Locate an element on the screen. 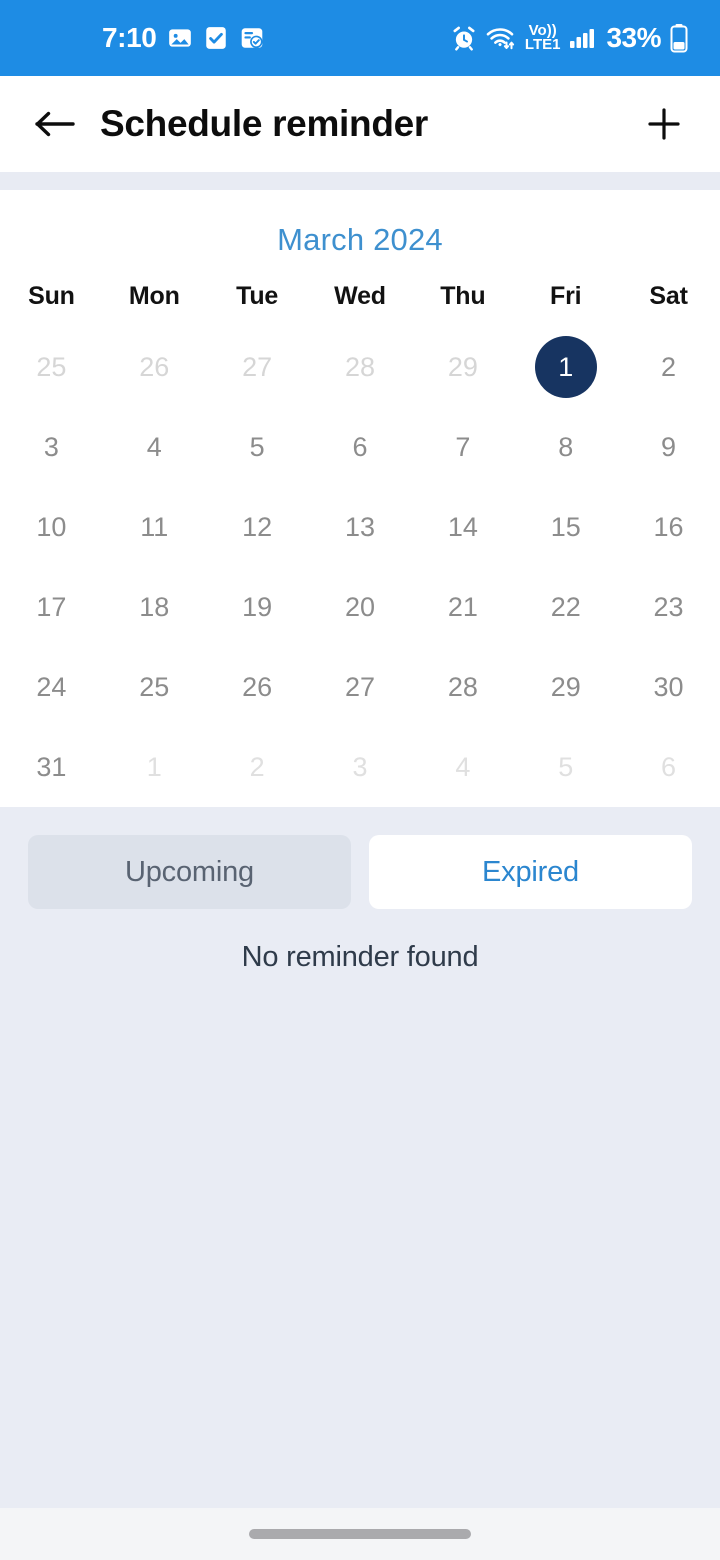  status-bar-right: Vo)) LTE1 33% is located at coordinates (573, 38).